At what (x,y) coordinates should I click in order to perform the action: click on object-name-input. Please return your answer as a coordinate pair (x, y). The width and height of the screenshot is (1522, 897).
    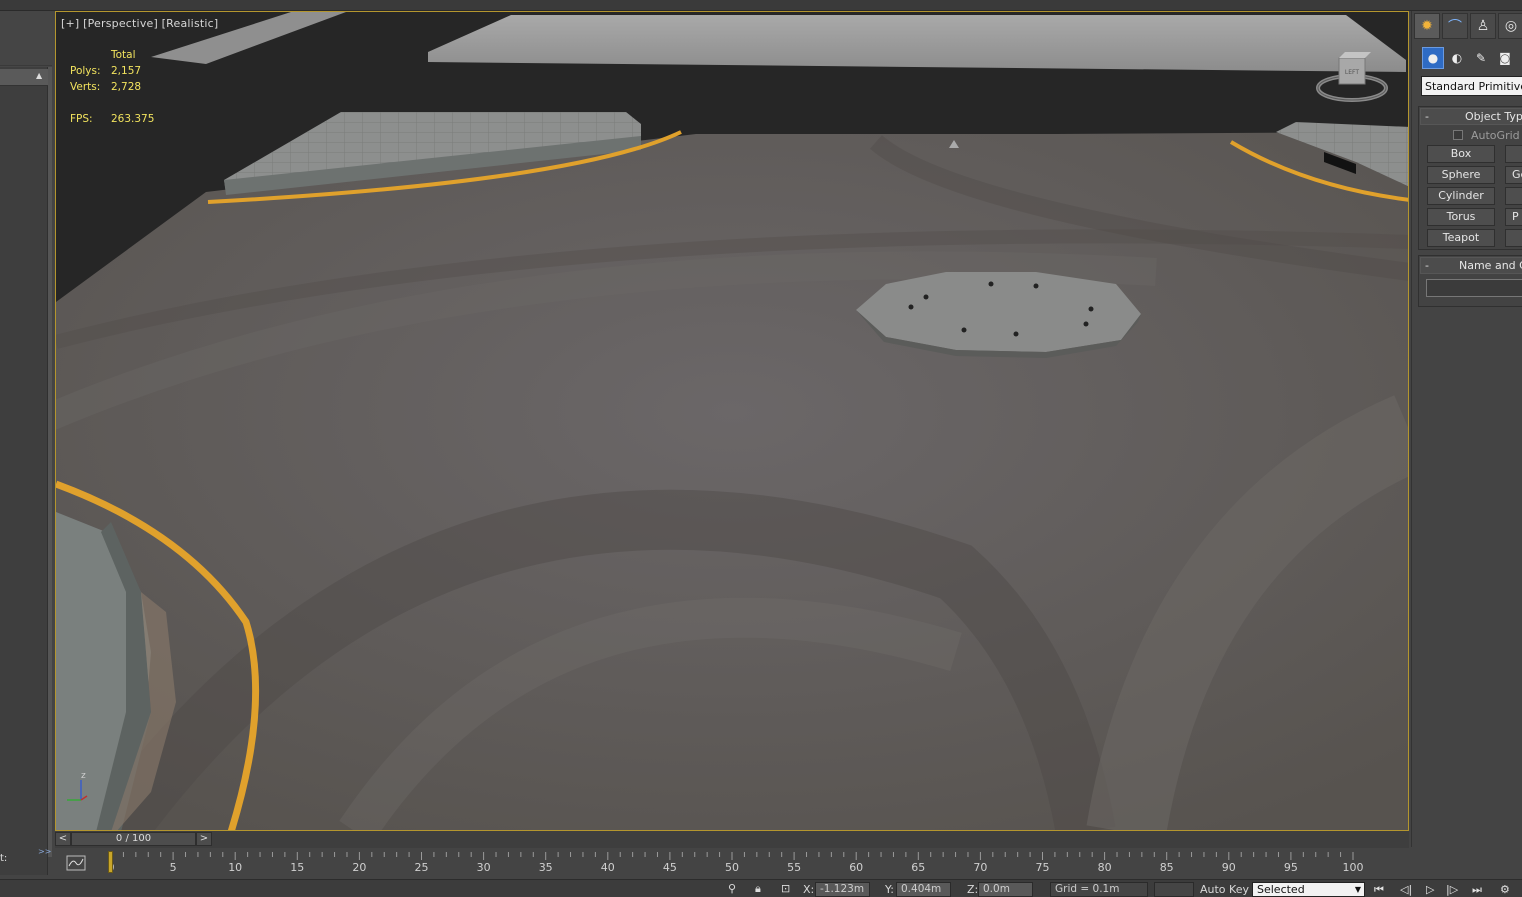
    Looking at the image, I should click on (1474, 288).